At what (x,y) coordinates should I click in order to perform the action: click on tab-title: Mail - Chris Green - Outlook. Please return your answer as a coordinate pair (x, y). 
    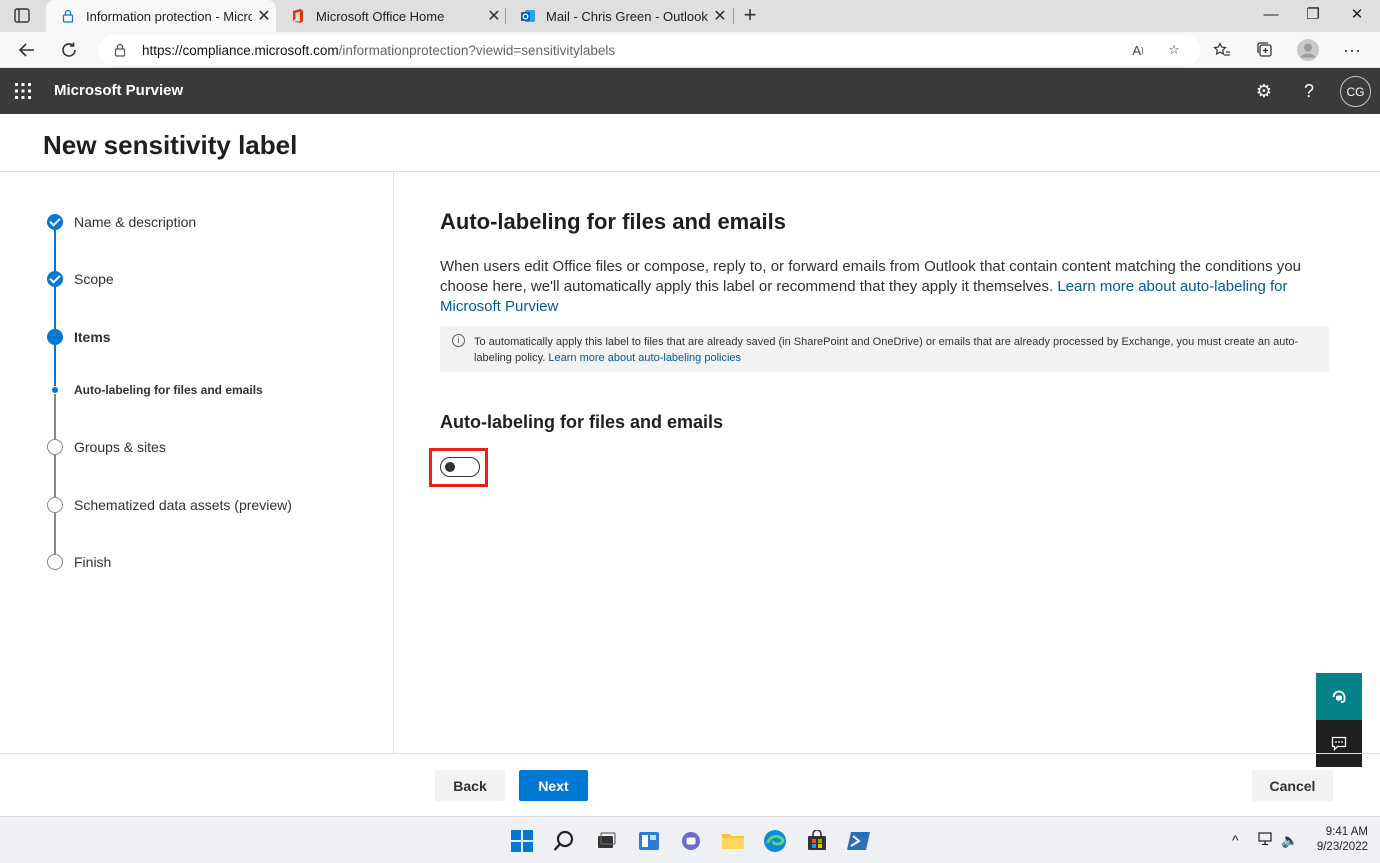
    Looking at the image, I should click on (627, 16).